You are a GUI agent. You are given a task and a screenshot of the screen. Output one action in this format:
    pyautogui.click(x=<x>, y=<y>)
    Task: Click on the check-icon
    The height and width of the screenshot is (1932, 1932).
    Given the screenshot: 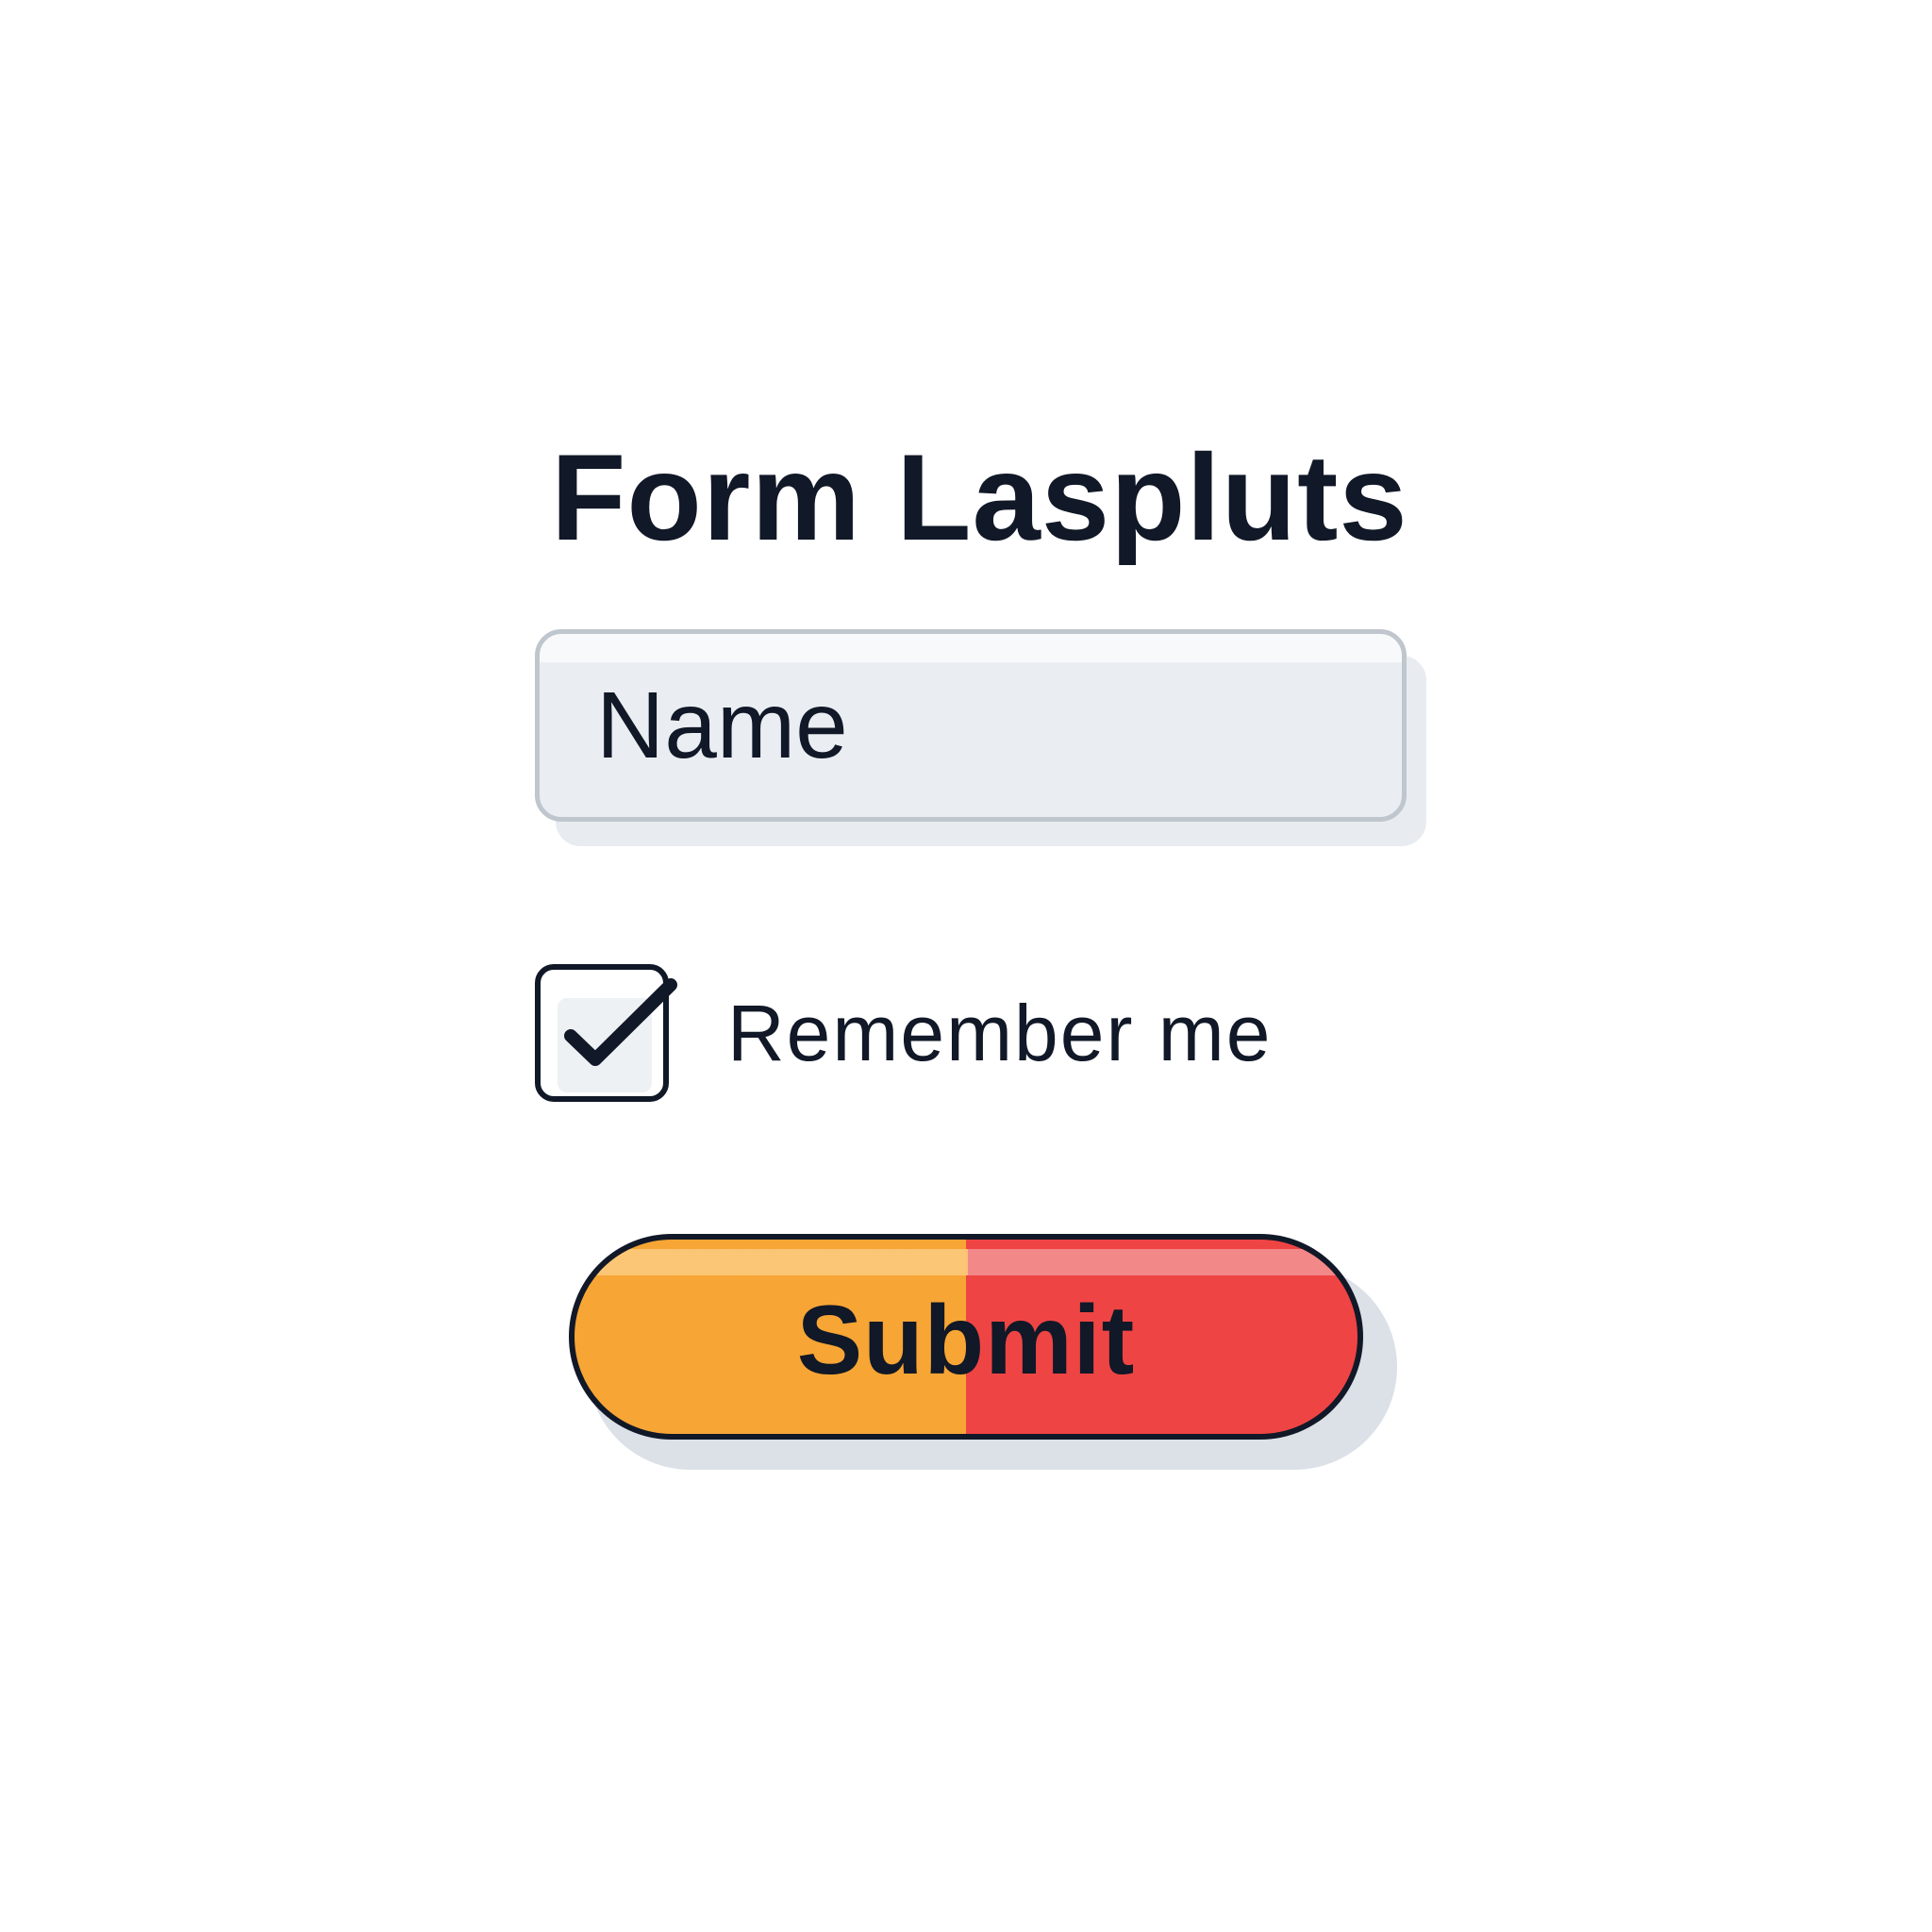 What is the action you would take?
    pyautogui.click(x=621, y=1022)
    